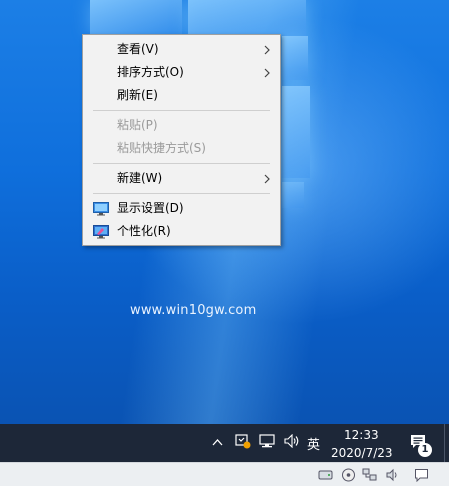 The image size is (449, 486). I want to click on menu-item-display-settings: 显示设置(D), so click(181, 208).